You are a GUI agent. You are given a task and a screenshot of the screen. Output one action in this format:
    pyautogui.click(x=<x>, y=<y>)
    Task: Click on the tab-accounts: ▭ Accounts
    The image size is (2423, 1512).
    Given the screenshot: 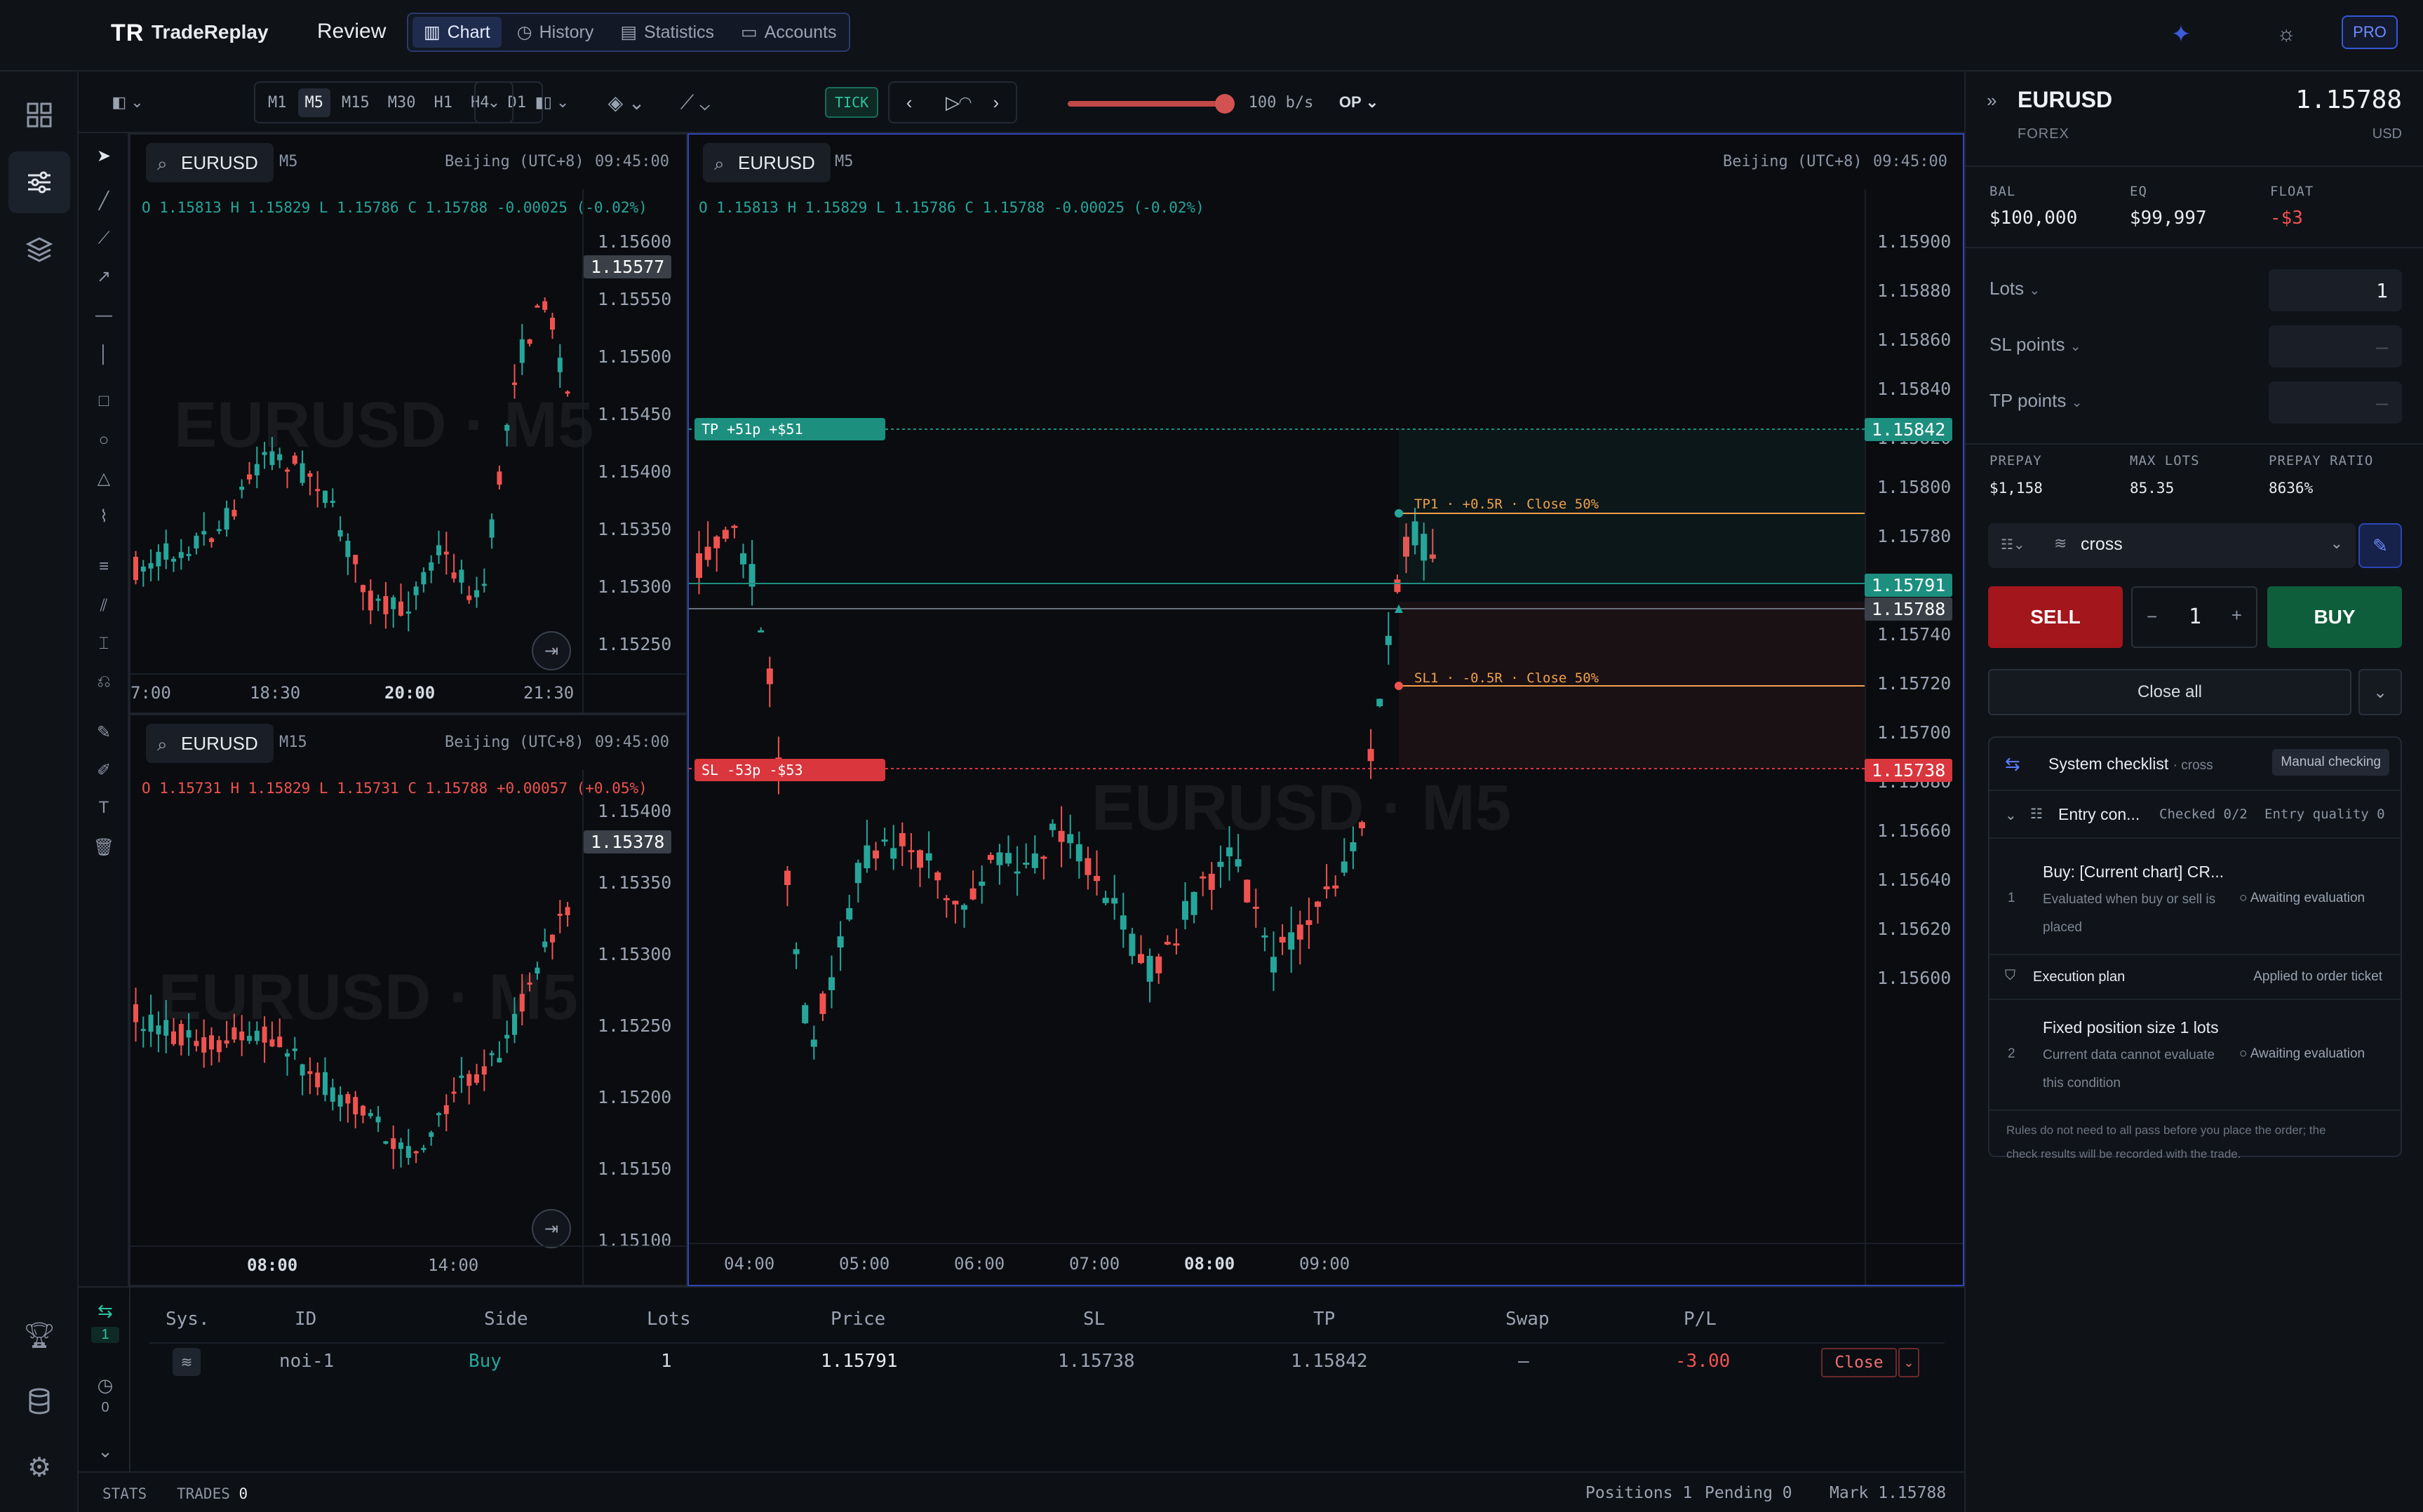 What is the action you would take?
    pyautogui.click(x=789, y=32)
    